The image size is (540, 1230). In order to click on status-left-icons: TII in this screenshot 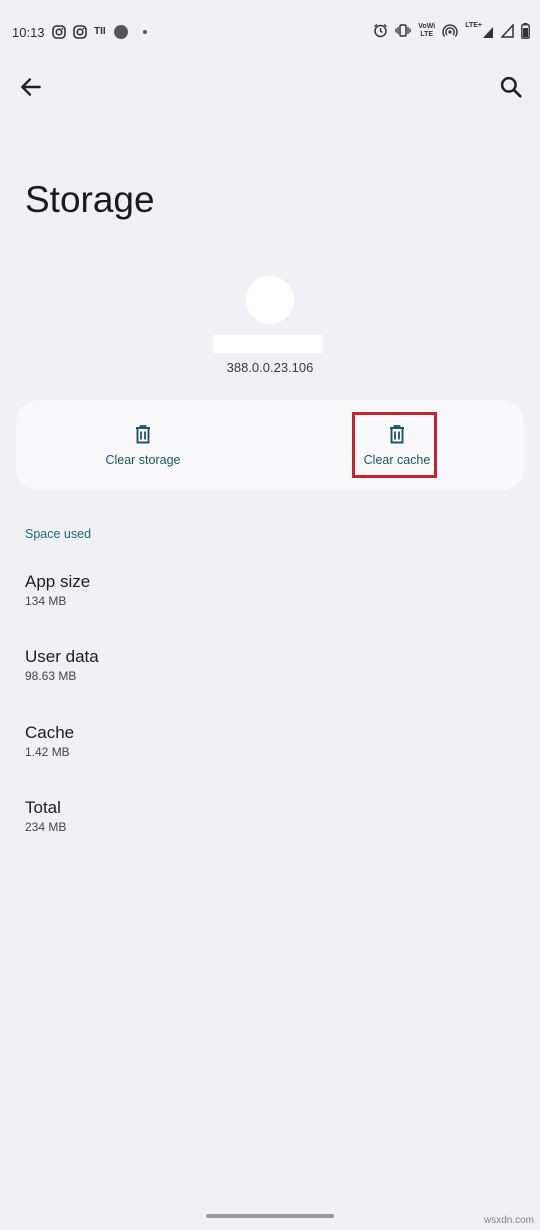, I will do `click(101, 32)`.